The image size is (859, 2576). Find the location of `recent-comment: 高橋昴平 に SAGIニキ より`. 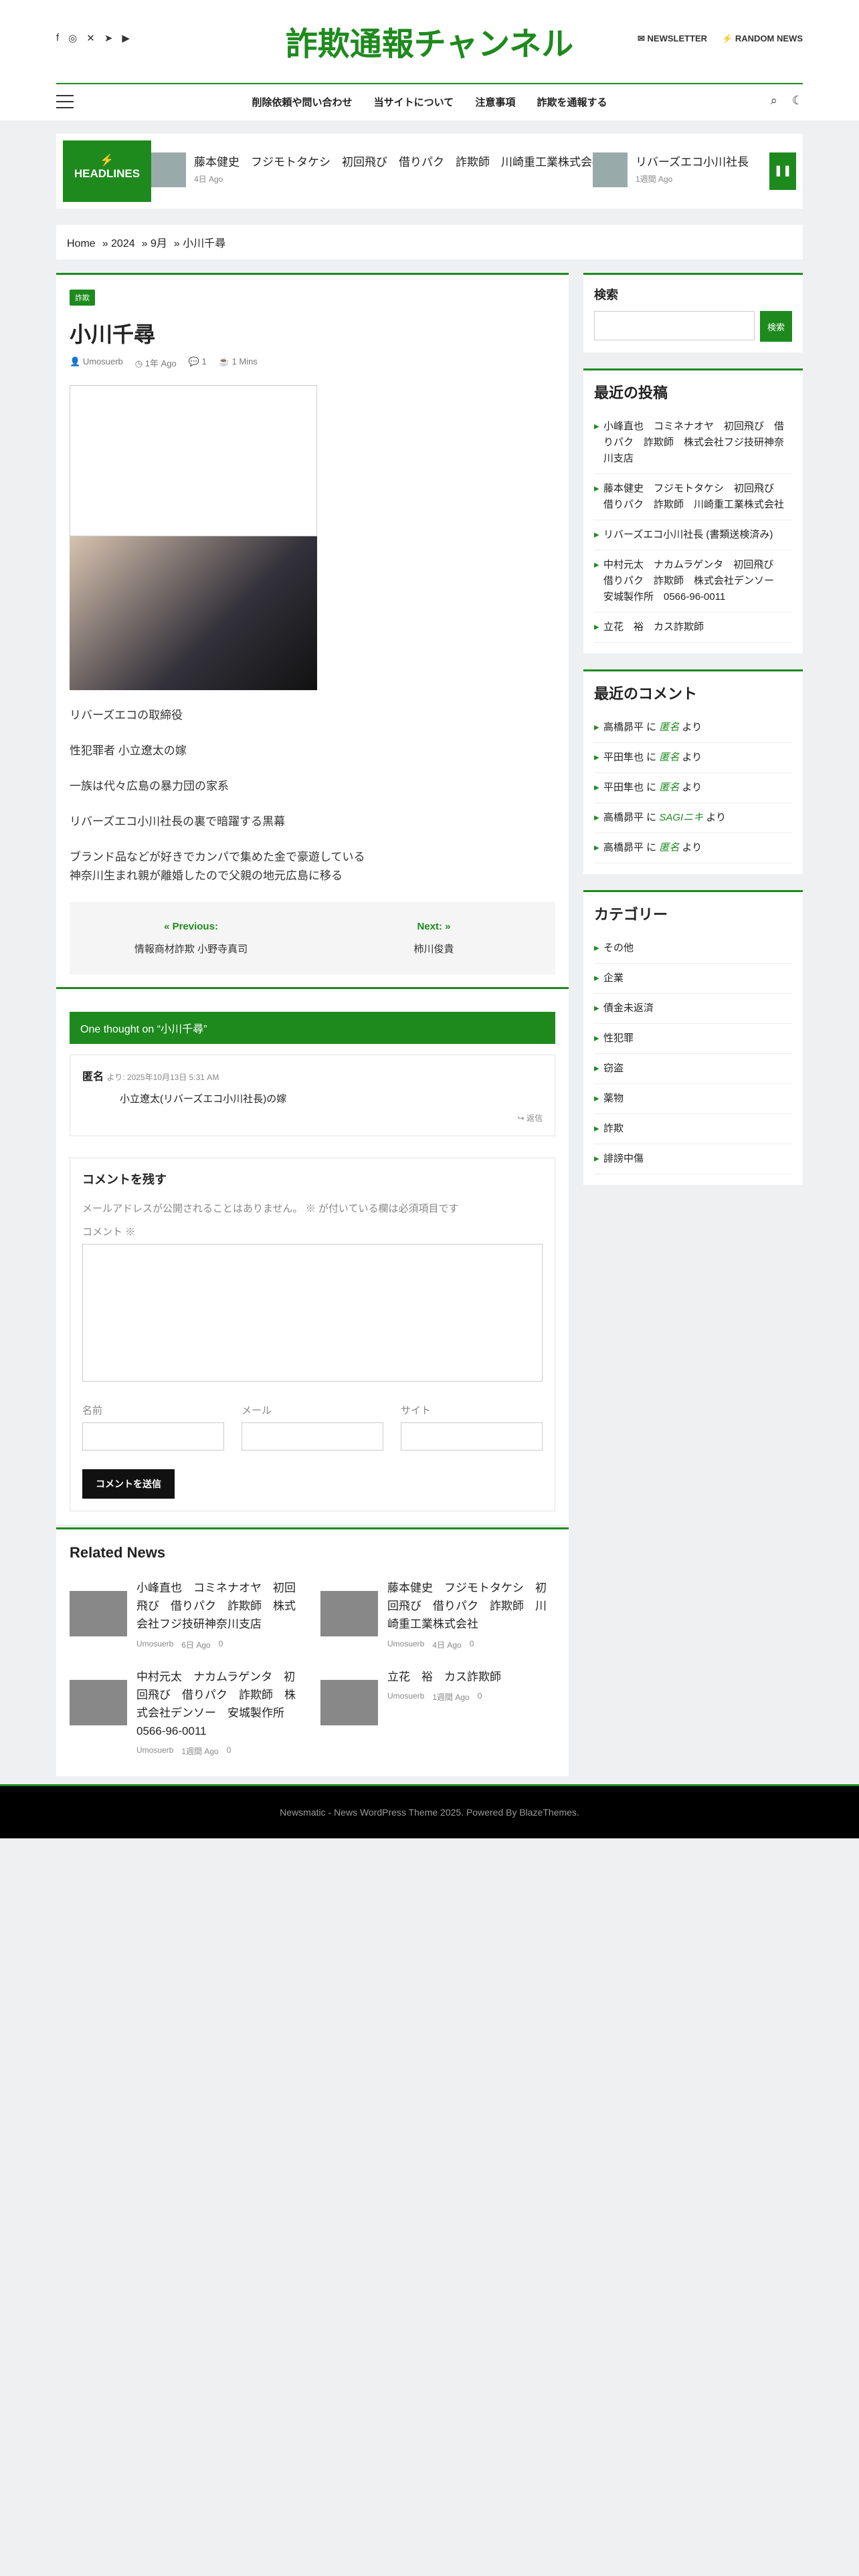

recent-comment: 高橋昴平 に SAGIニキ より is located at coordinates (693, 818).